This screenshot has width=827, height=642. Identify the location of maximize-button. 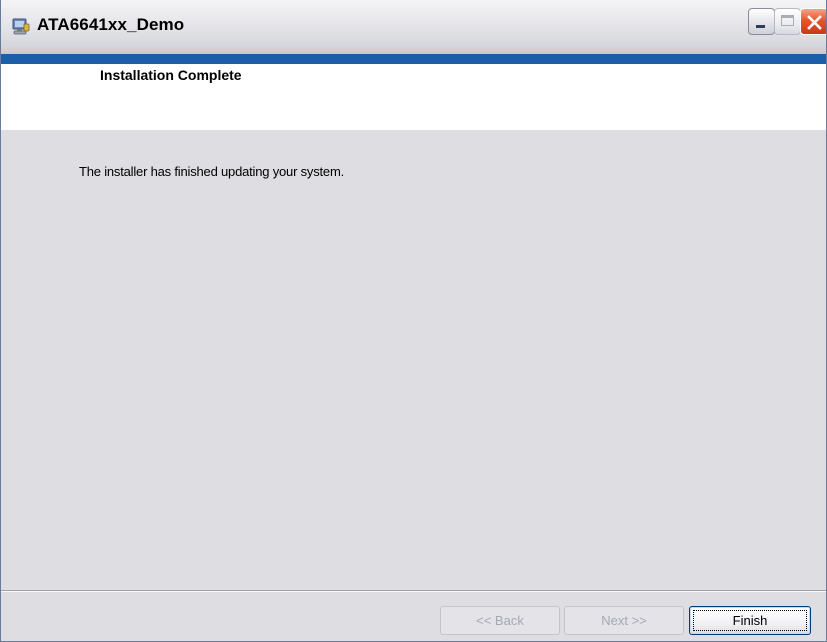
(787, 21).